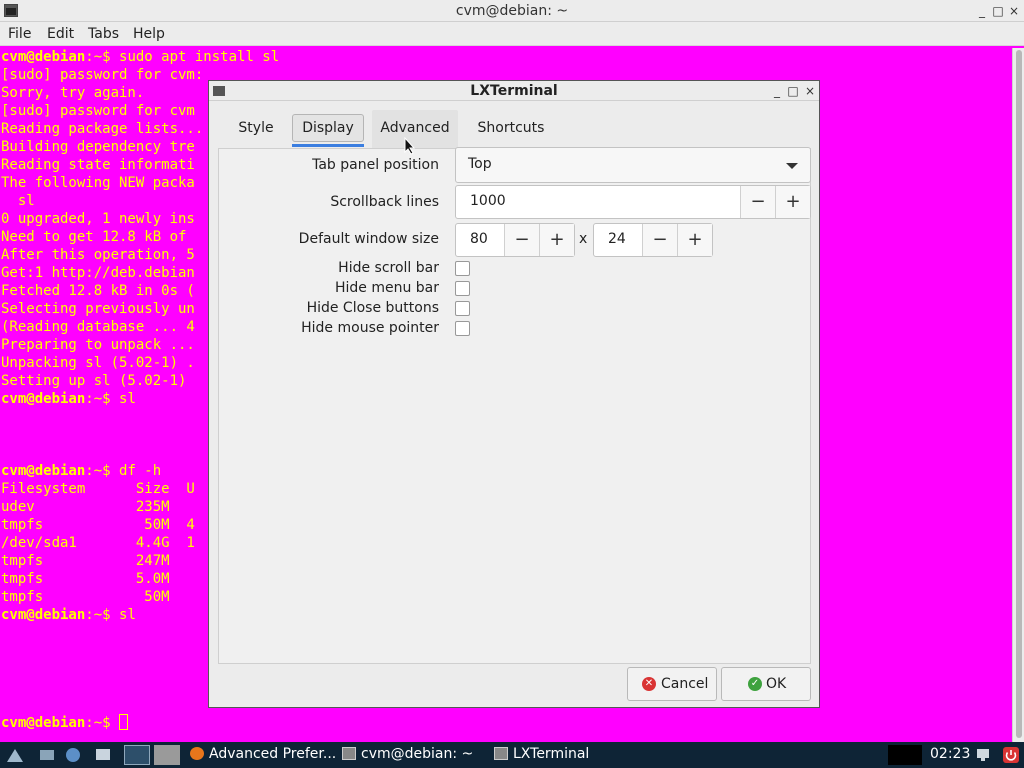 The width and height of the screenshot is (1024, 768). I want to click on hide-scroll-bar-checkbox, so click(462, 268).